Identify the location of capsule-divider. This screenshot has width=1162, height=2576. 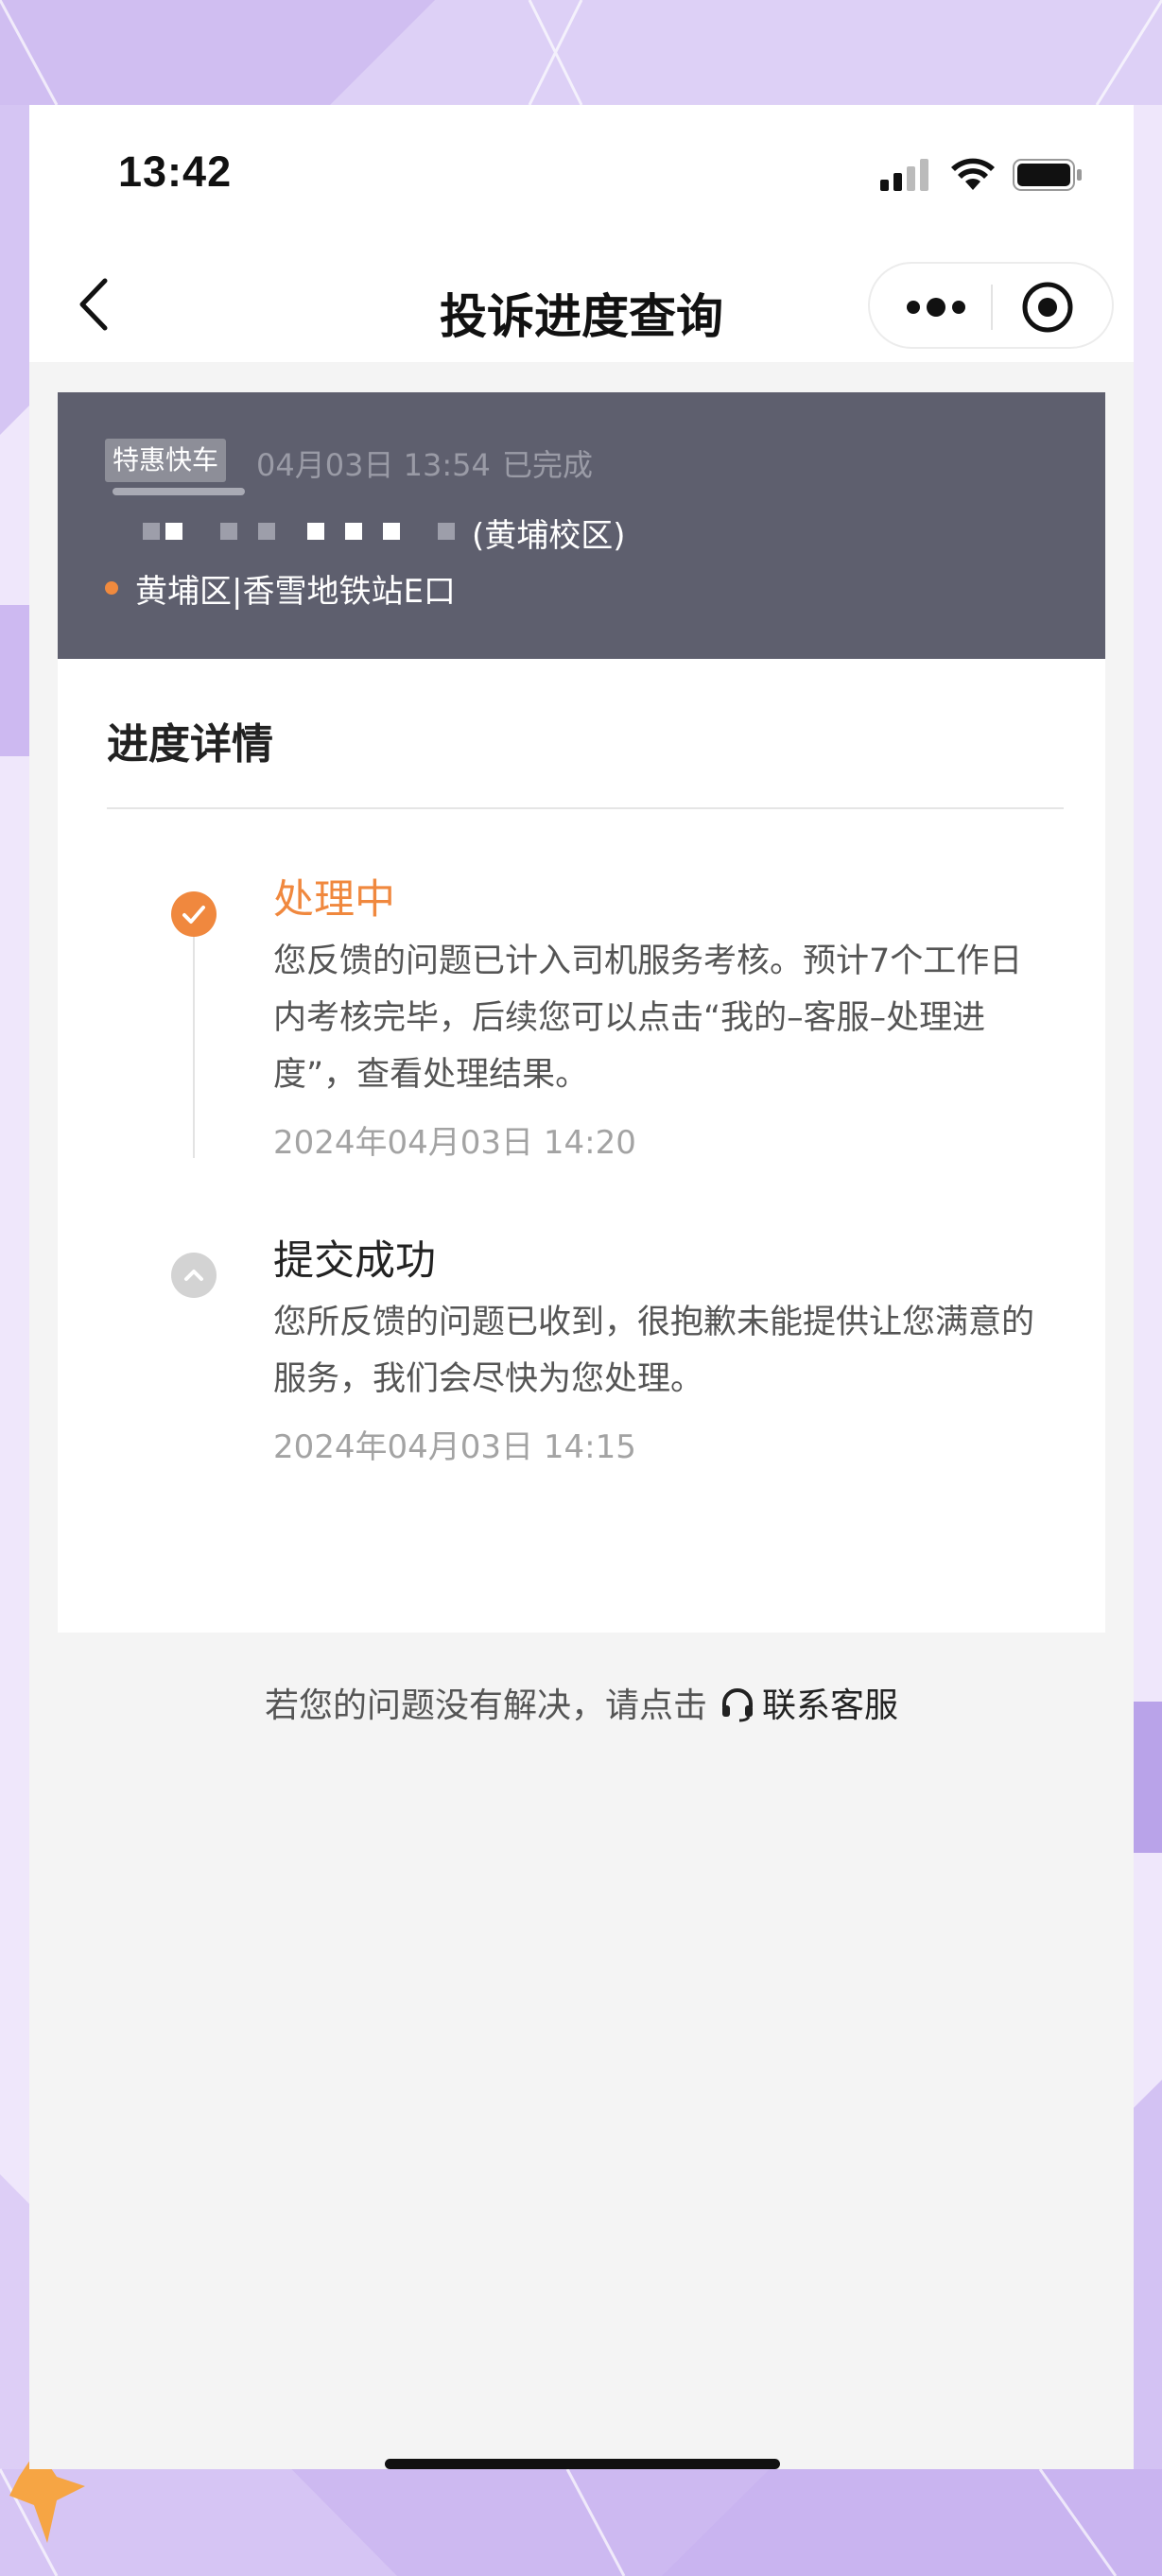
(992, 307).